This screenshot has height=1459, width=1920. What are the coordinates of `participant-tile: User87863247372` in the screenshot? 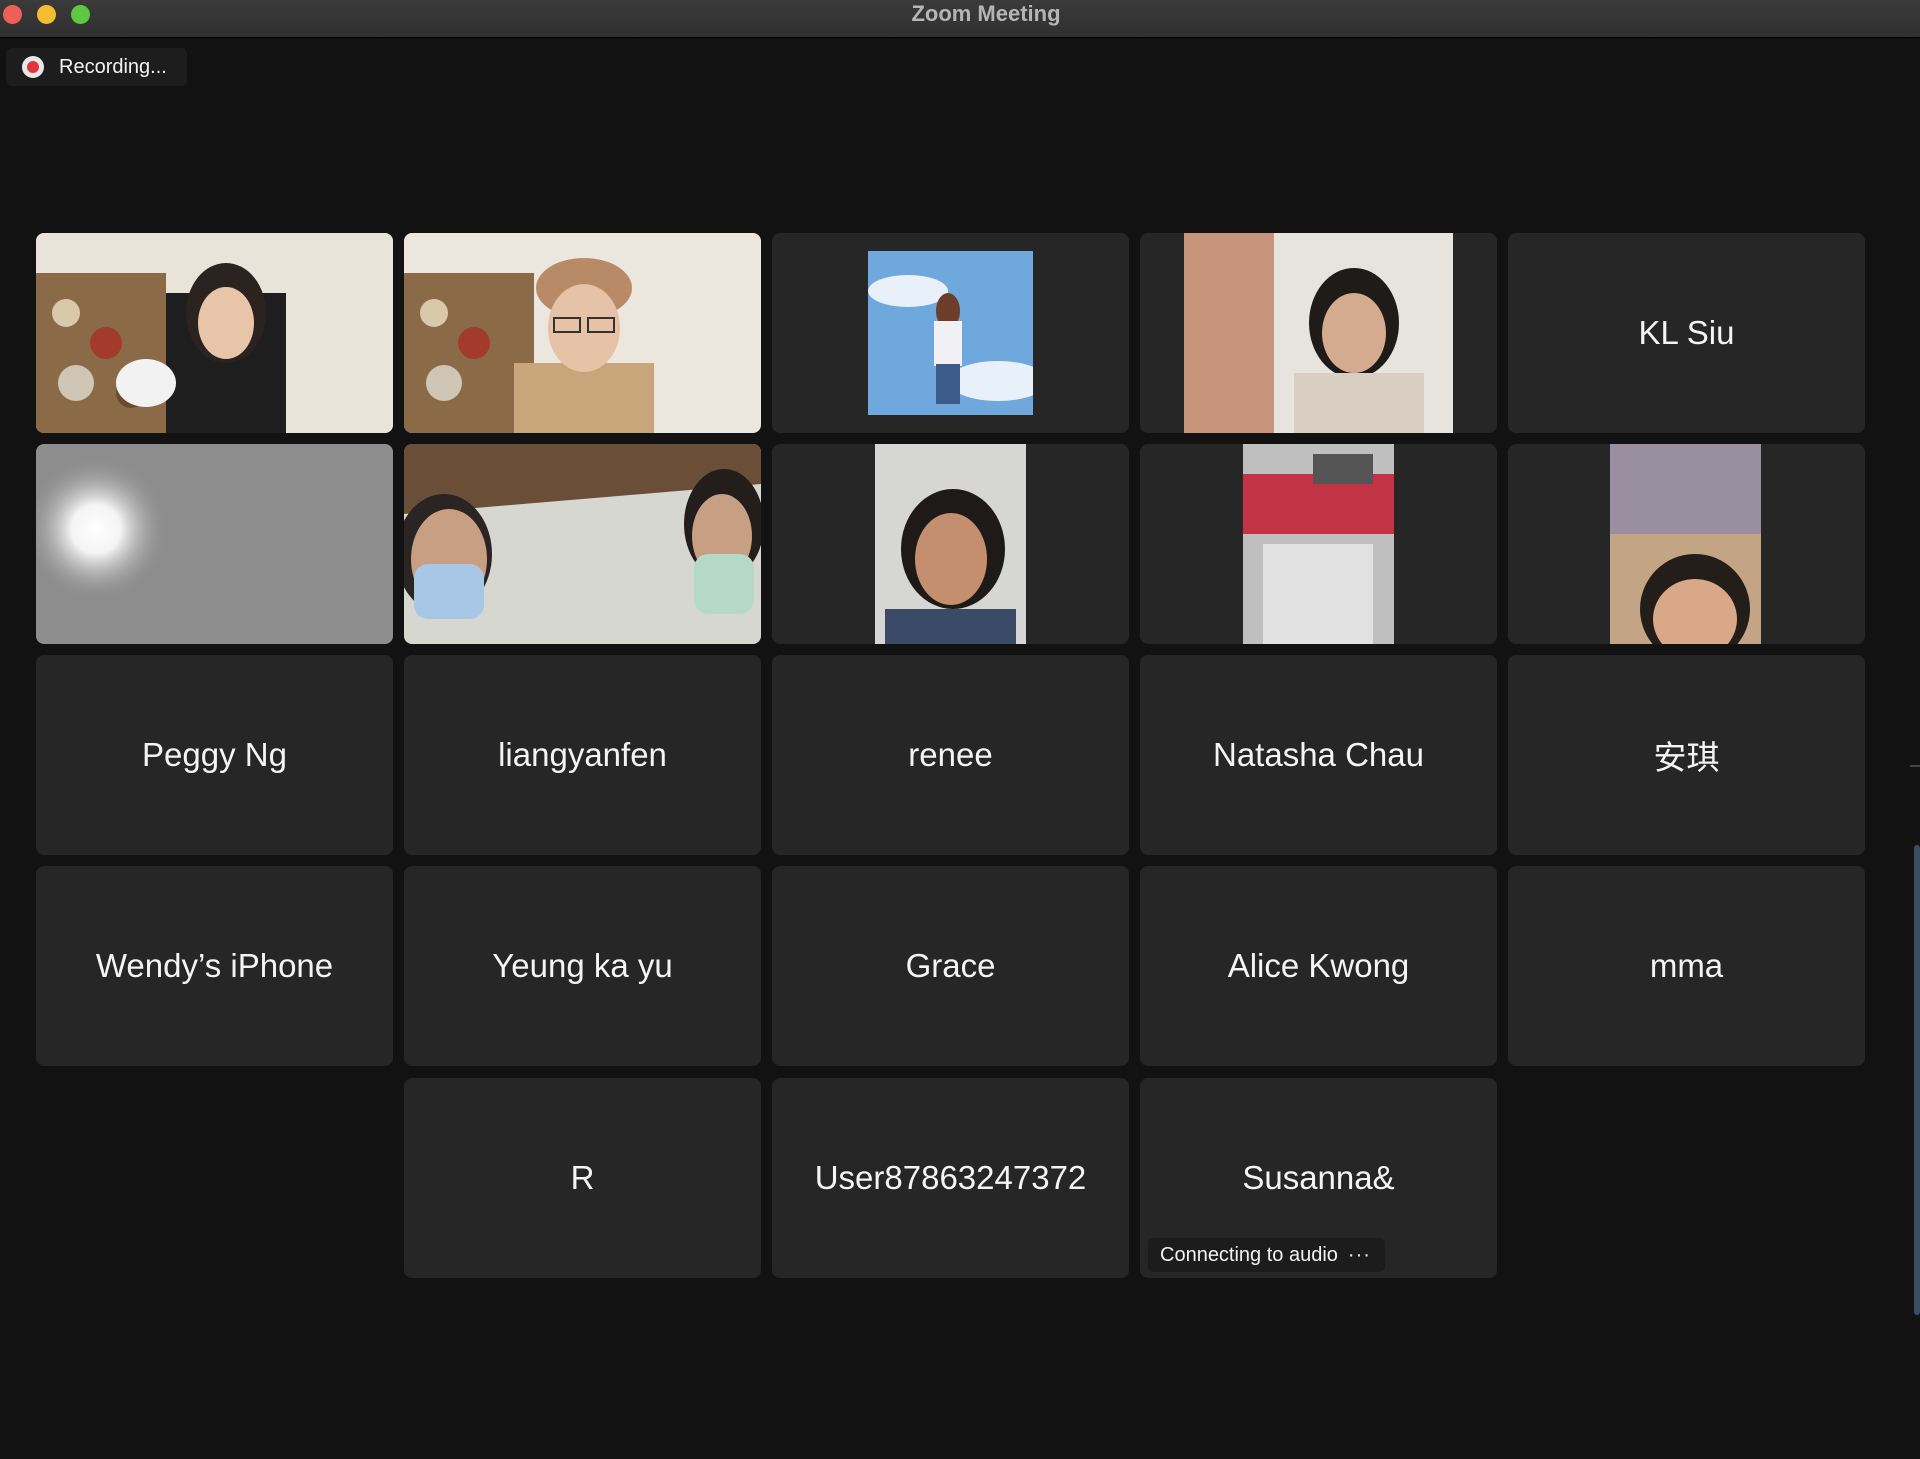 It's located at (950, 1178).